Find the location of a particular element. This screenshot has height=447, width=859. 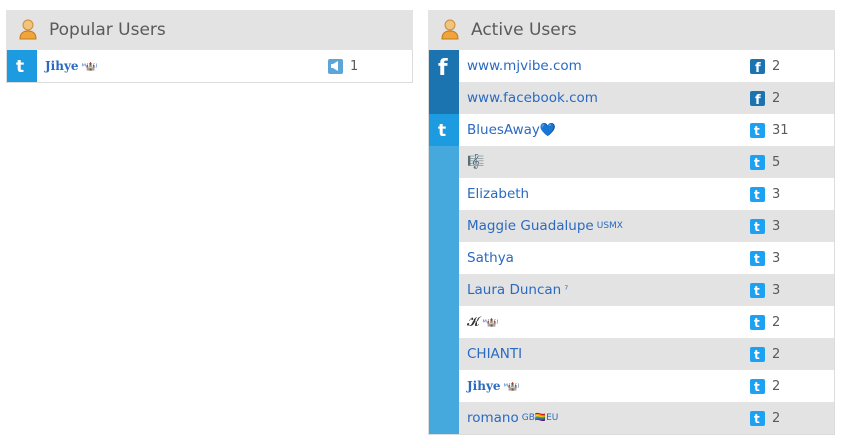

popular-users-list: t Jihye ᴹ🏰ᴶ 1 is located at coordinates (209, 66).